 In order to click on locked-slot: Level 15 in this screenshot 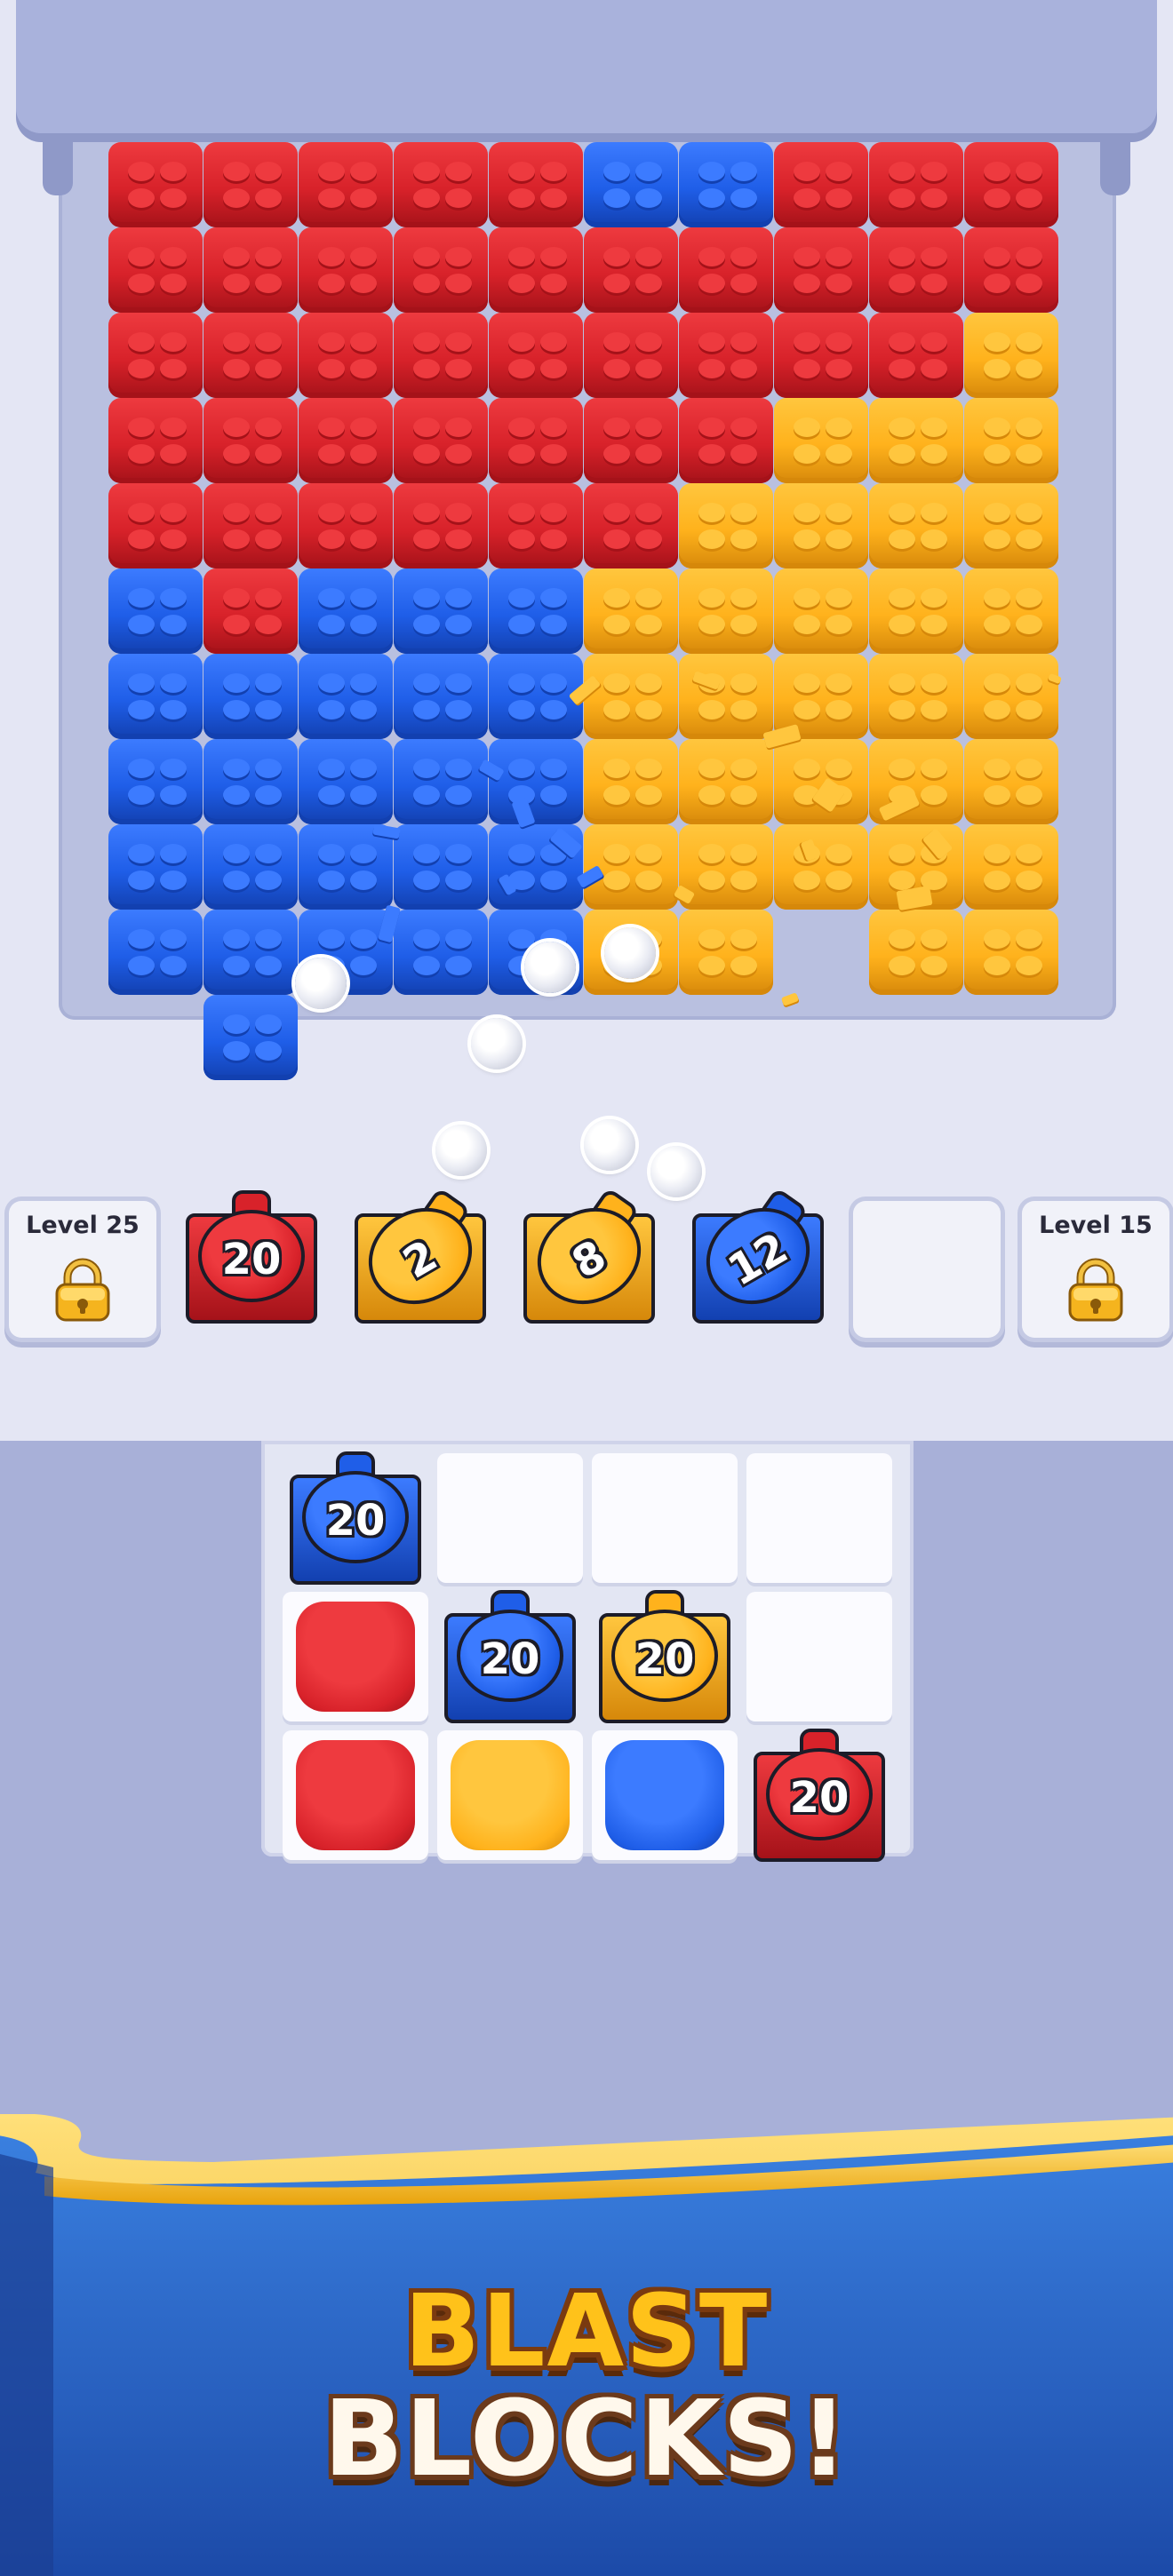, I will do `click(1095, 1269)`.